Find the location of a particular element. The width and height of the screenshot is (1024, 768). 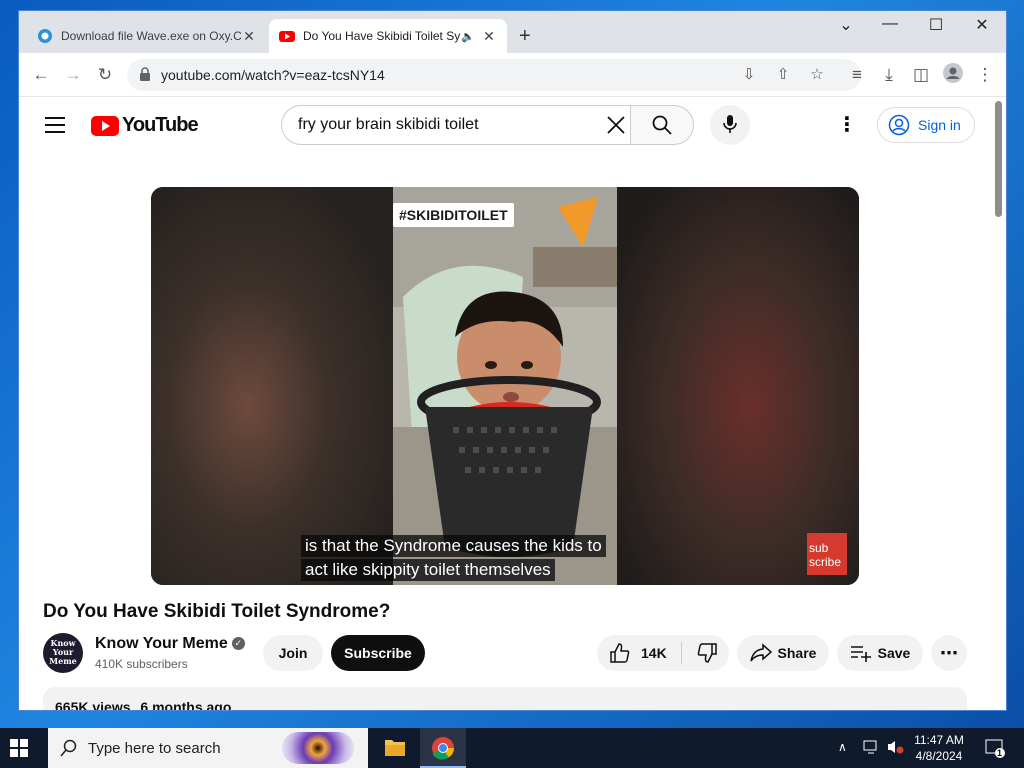

share-page-icon: ⇧ is located at coordinates (783, 75).